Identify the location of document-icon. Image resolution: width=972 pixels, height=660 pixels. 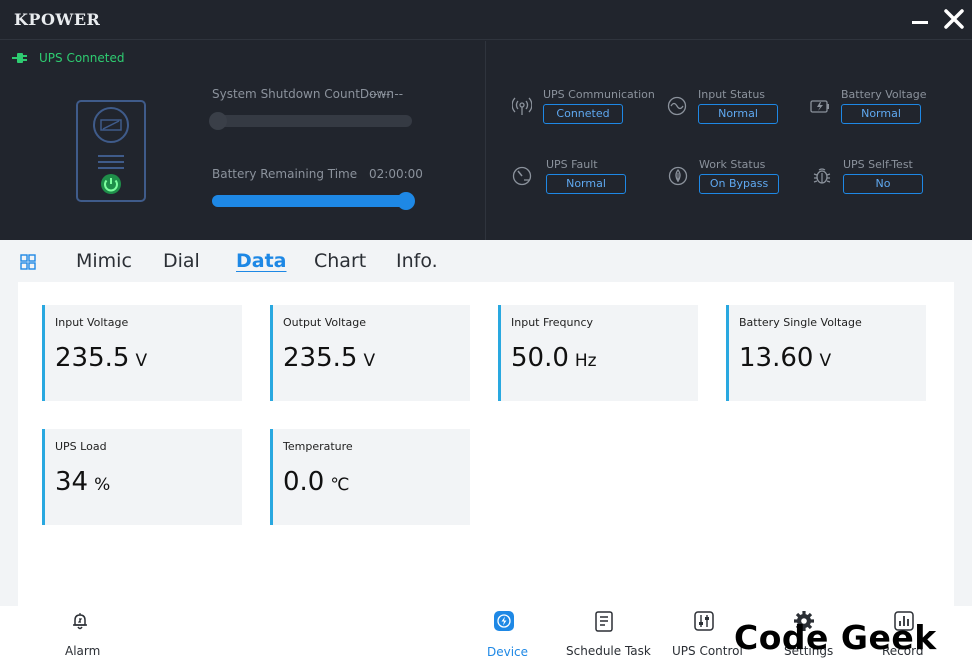
(604, 621).